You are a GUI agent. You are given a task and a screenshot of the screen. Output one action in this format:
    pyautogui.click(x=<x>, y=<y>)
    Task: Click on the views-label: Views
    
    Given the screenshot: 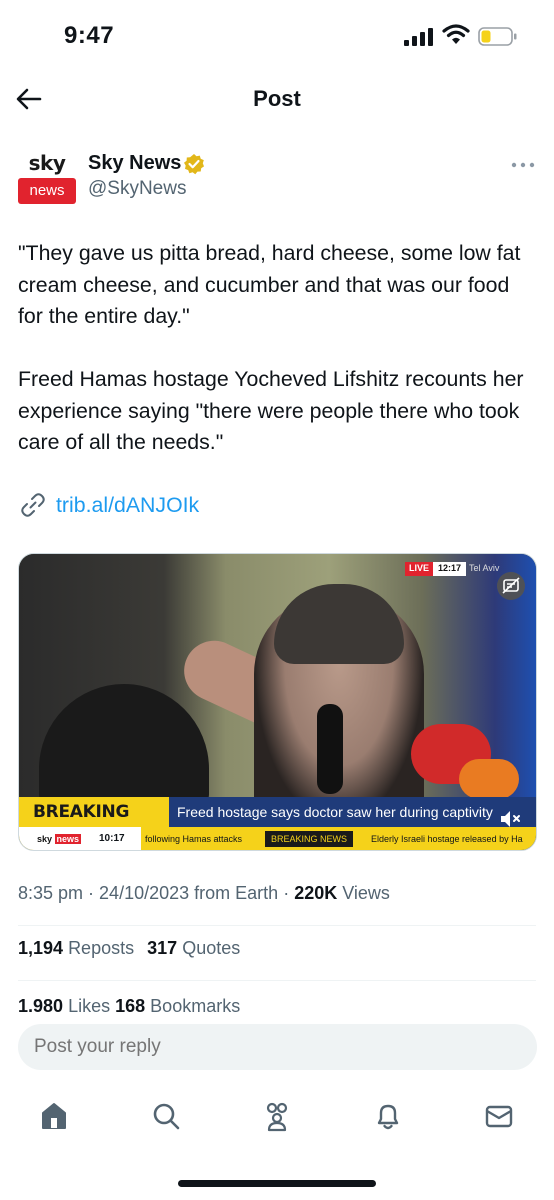 What is the action you would take?
    pyautogui.click(x=366, y=893)
    